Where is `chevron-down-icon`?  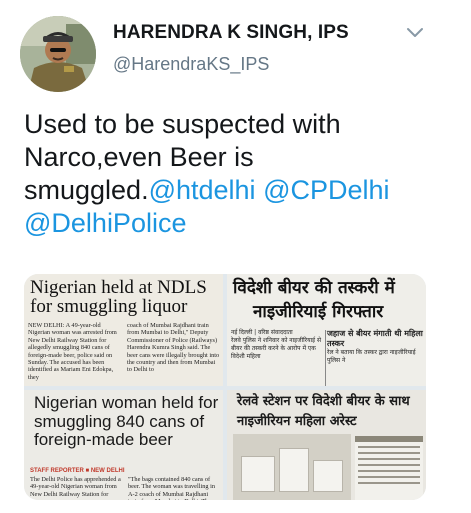
chevron-down-icon is located at coordinates (415, 33).